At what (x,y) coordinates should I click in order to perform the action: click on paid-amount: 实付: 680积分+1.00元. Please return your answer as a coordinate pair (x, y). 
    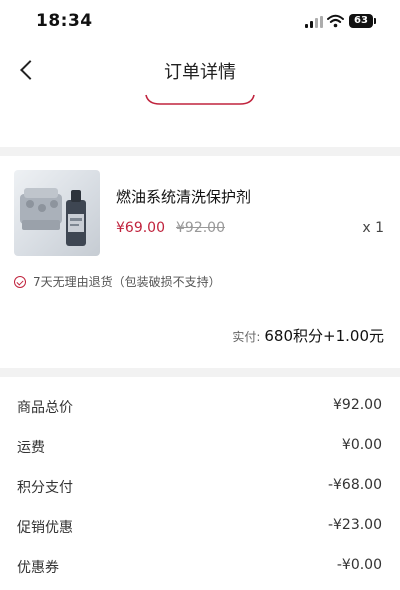
    Looking at the image, I should click on (308, 335).